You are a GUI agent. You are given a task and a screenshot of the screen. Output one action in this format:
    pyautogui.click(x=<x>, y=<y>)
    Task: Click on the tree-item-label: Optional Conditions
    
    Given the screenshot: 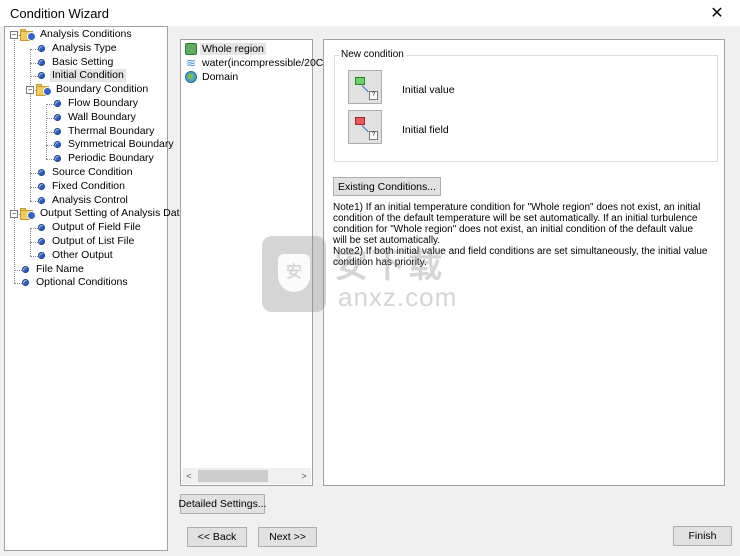 What is the action you would take?
    pyautogui.click(x=82, y=282)
    